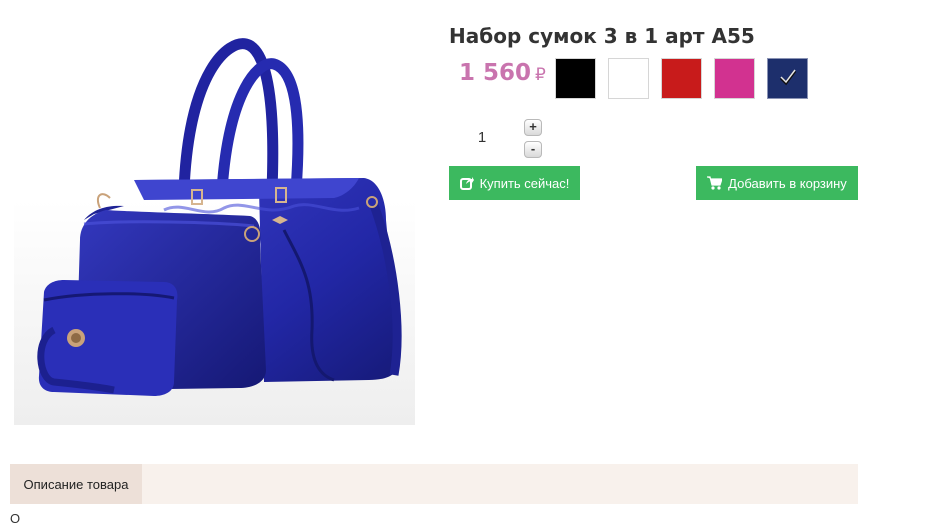  I want to click on add-to-cart-button: Добавить в корзину, so click(777, 183).